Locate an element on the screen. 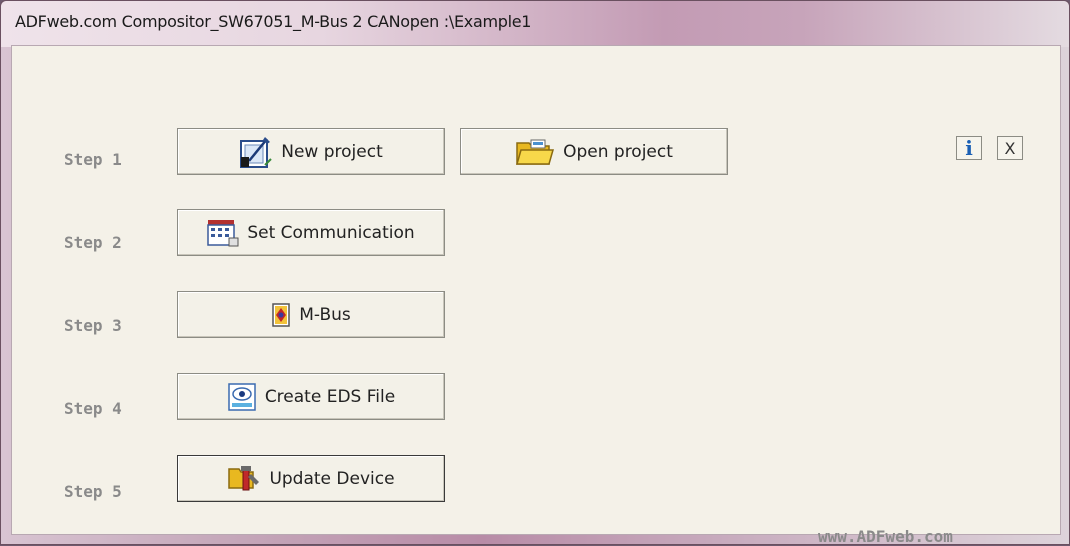 The width and height of the screenshot is (1070, 546). update-device-button: Update Device is located at coordinates (311, 478).